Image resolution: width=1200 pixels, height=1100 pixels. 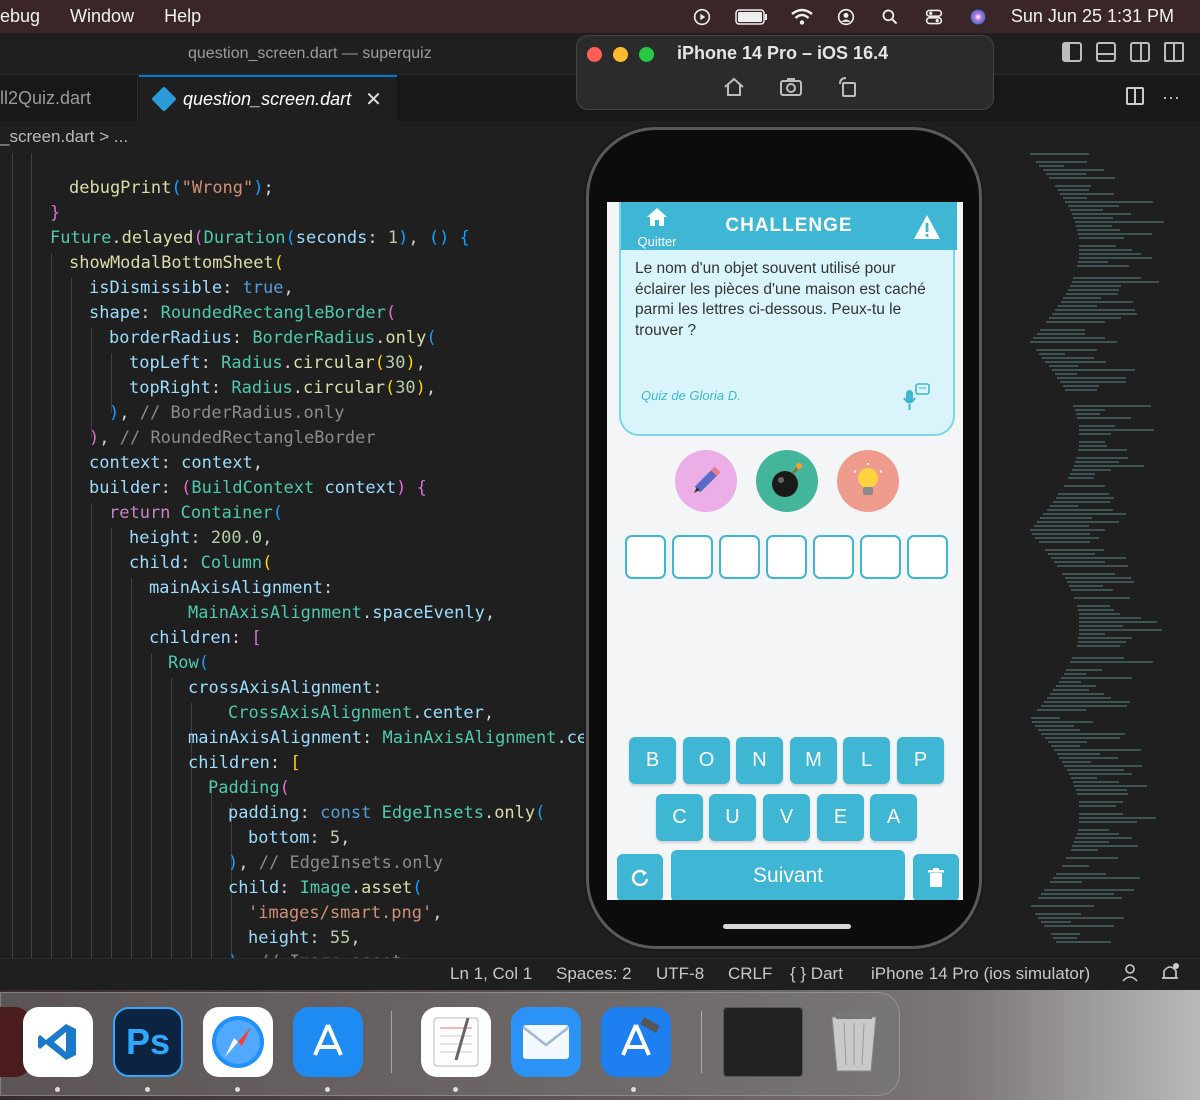 What do you see at coordinates (786, 817) in the screenshot?
I see `letter-key: V` at bounding box center [786, 817].